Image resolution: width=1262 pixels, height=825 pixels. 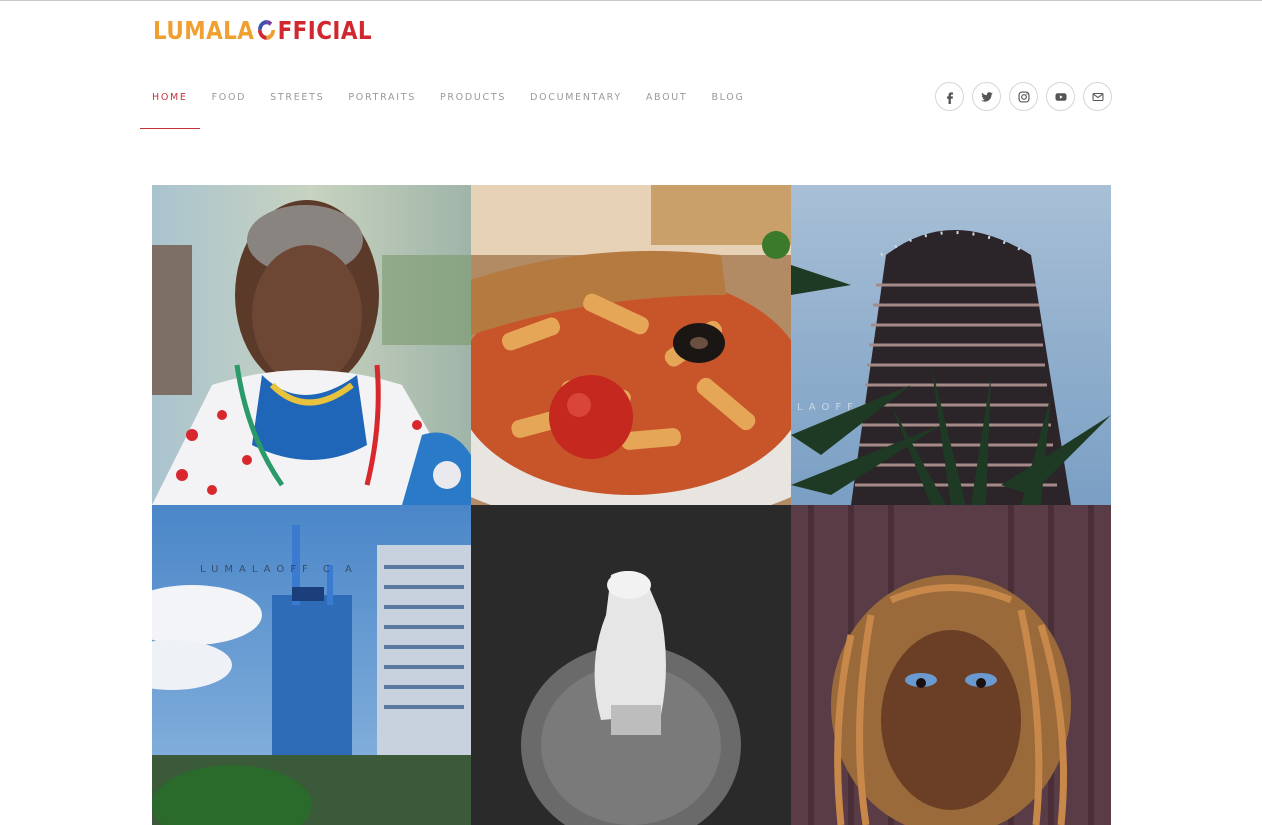 I want to click on gallery-tile-kicc-tower: LAOFF, so click(x=951, y=345).